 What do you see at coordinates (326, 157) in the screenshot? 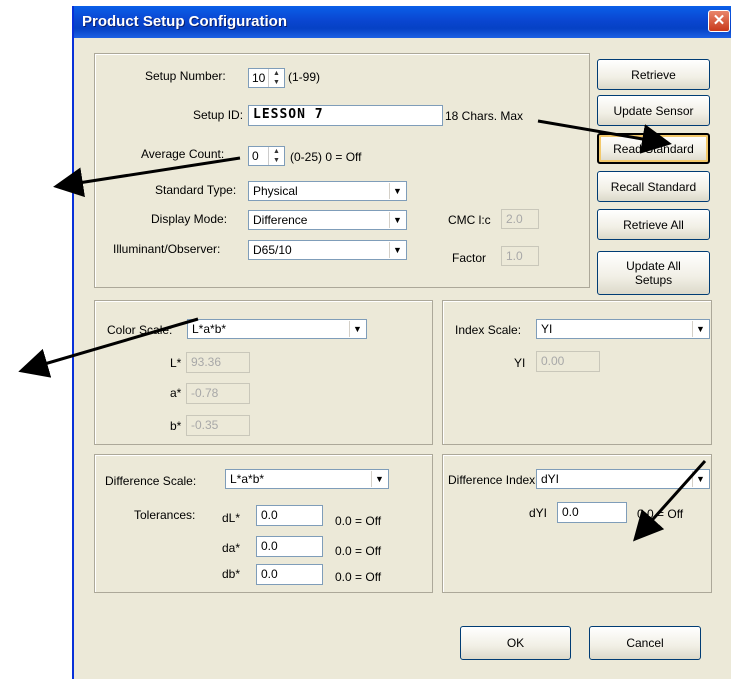
I see `average-count-hint: (0-25) 0 = Off` at bounding box center [326, 157].